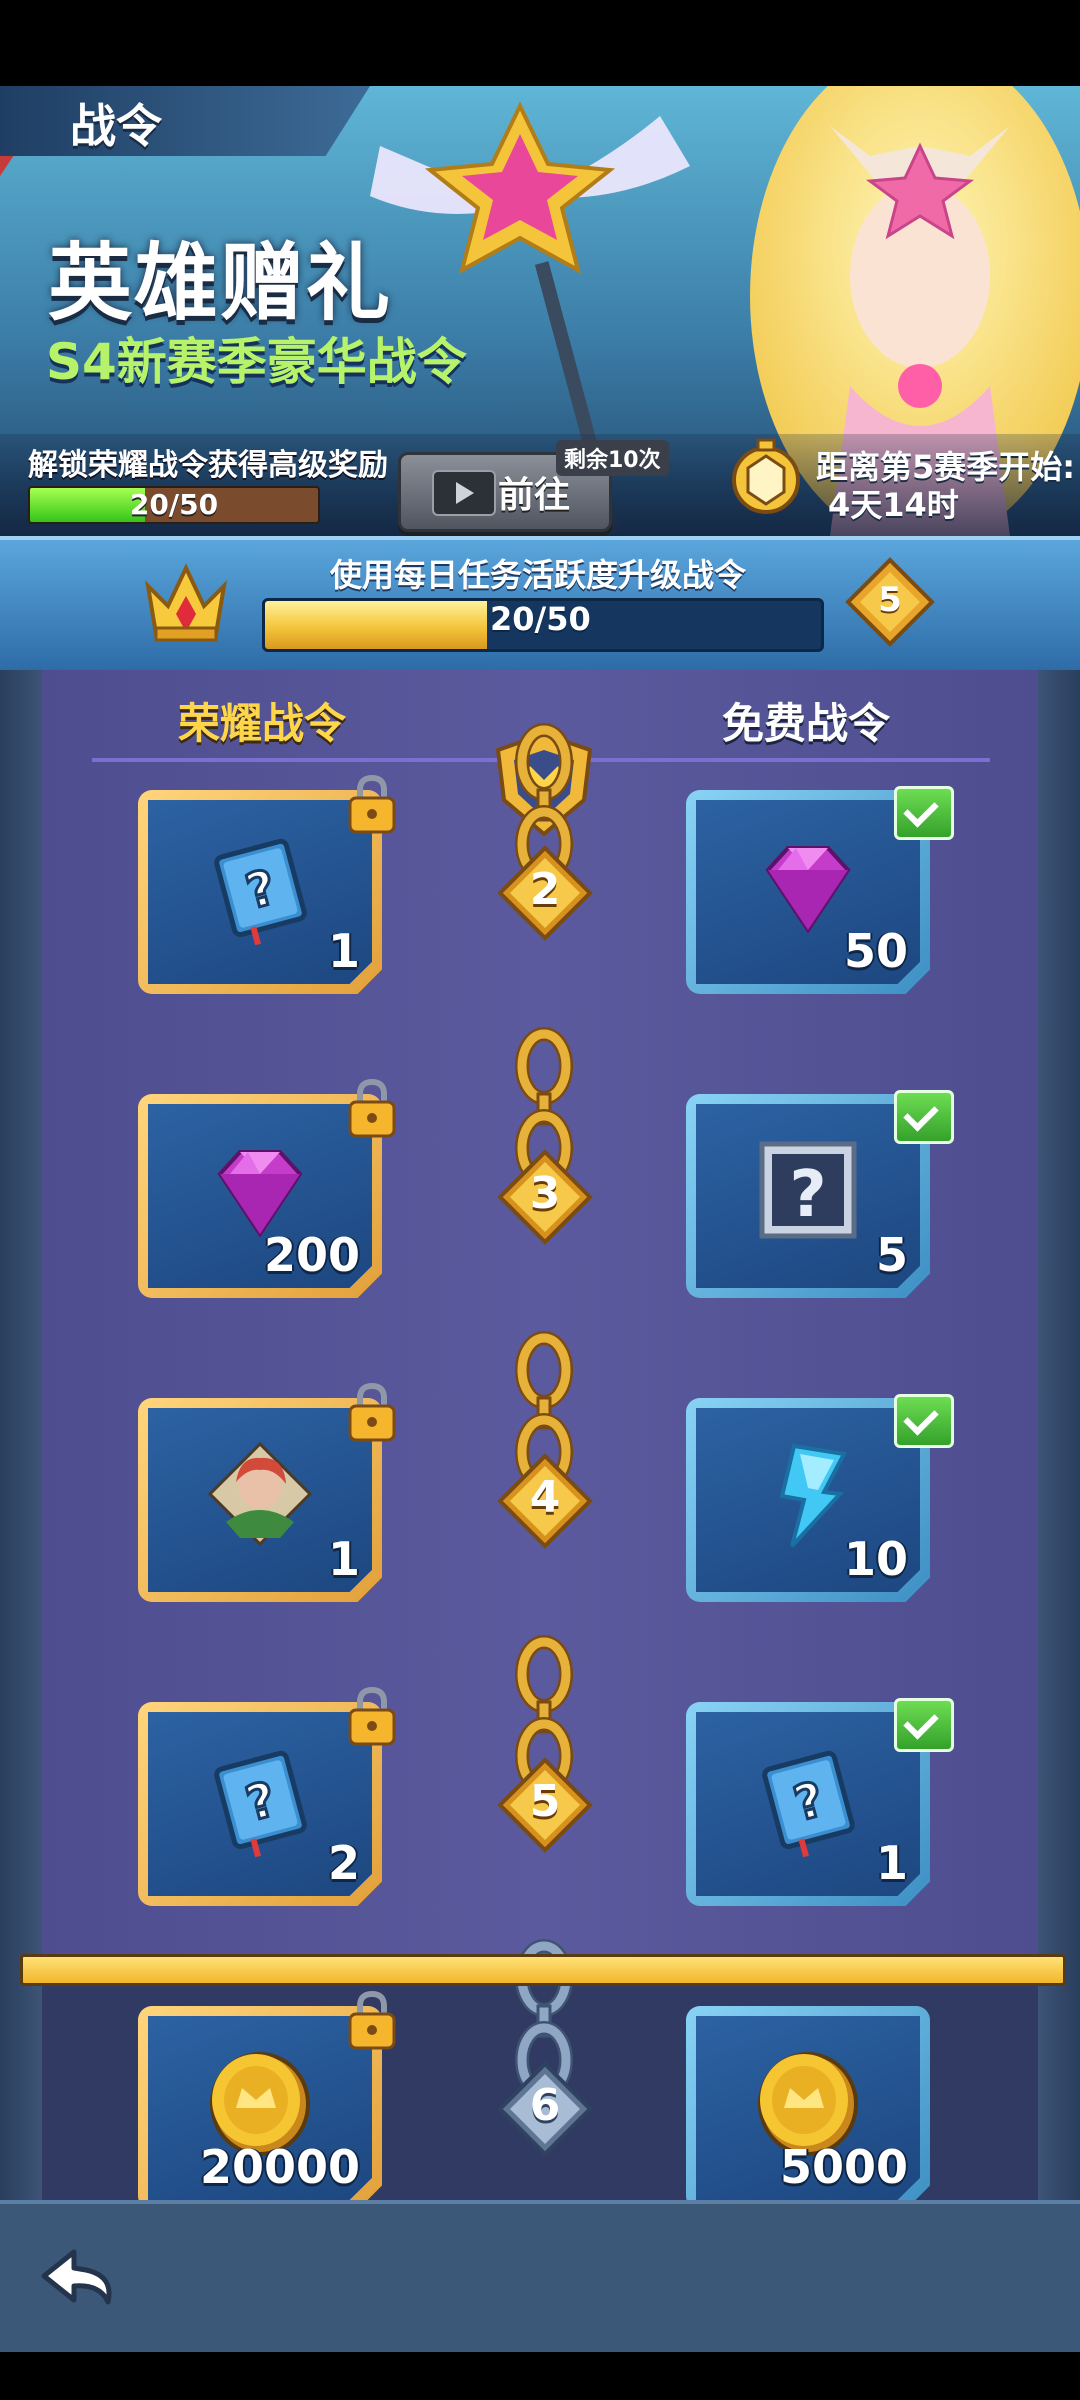  What do you see at coordinates (808, 2108) in the screenshot?
I see `free-reward-card: 5000` at bounding box center [808, 2108].